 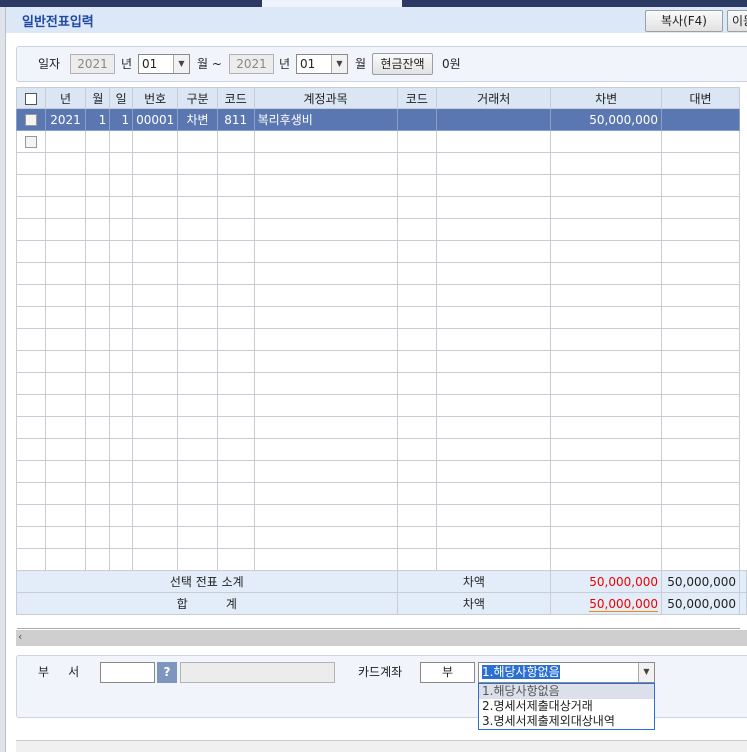 What do you see at coordinates (121, 98) in the screenshot?
I see `column-header: 일` at bounding box center [121, 98].